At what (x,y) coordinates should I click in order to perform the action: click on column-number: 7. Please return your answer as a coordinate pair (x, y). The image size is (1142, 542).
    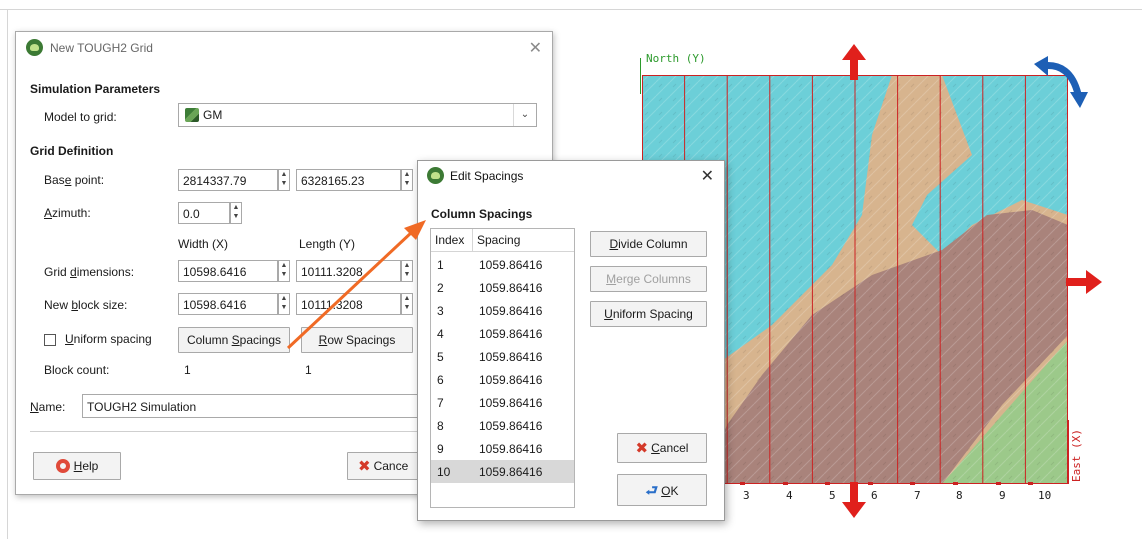
    Looking at the image, I should click on (917, 495).